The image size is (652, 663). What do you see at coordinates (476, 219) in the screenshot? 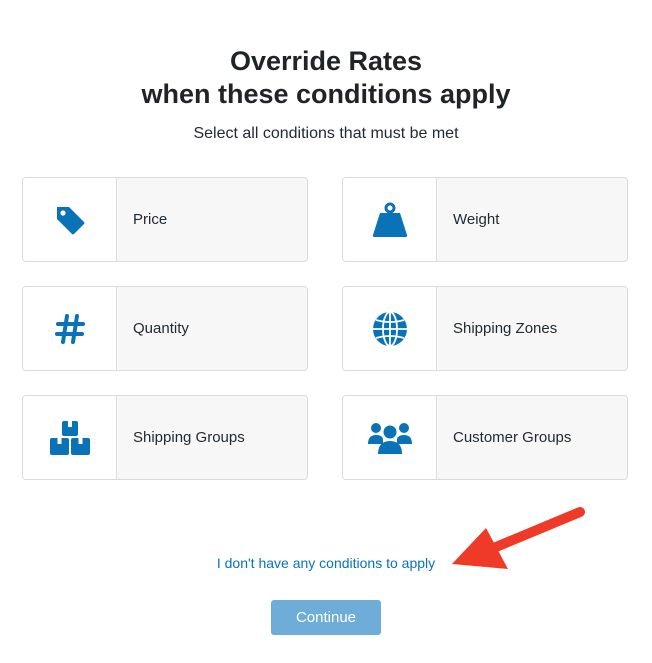
I see `condition-label: Weight` at bounding box center [476, 219].